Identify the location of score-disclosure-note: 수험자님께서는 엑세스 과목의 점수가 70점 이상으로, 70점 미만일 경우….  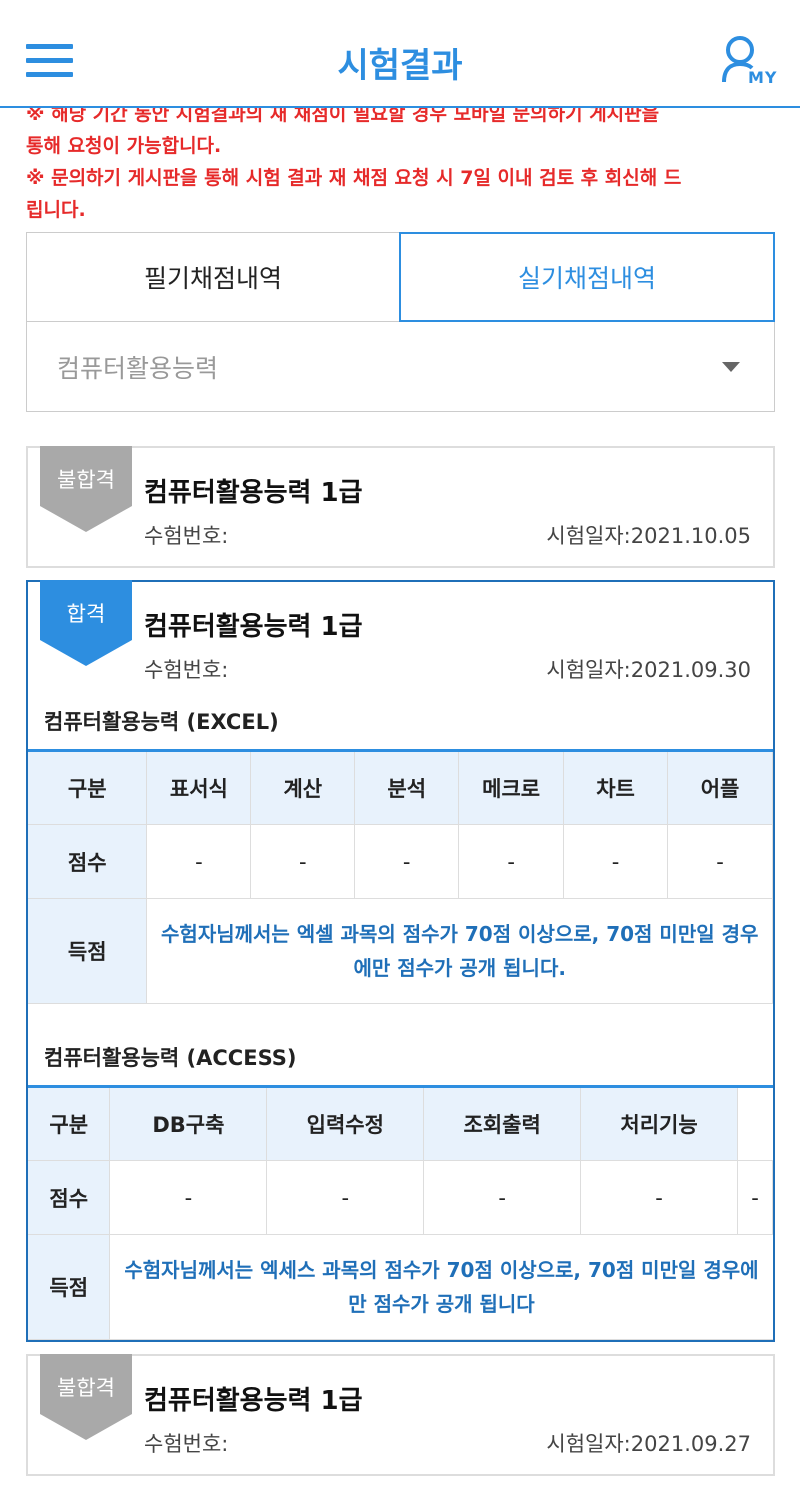
(441, 1287).